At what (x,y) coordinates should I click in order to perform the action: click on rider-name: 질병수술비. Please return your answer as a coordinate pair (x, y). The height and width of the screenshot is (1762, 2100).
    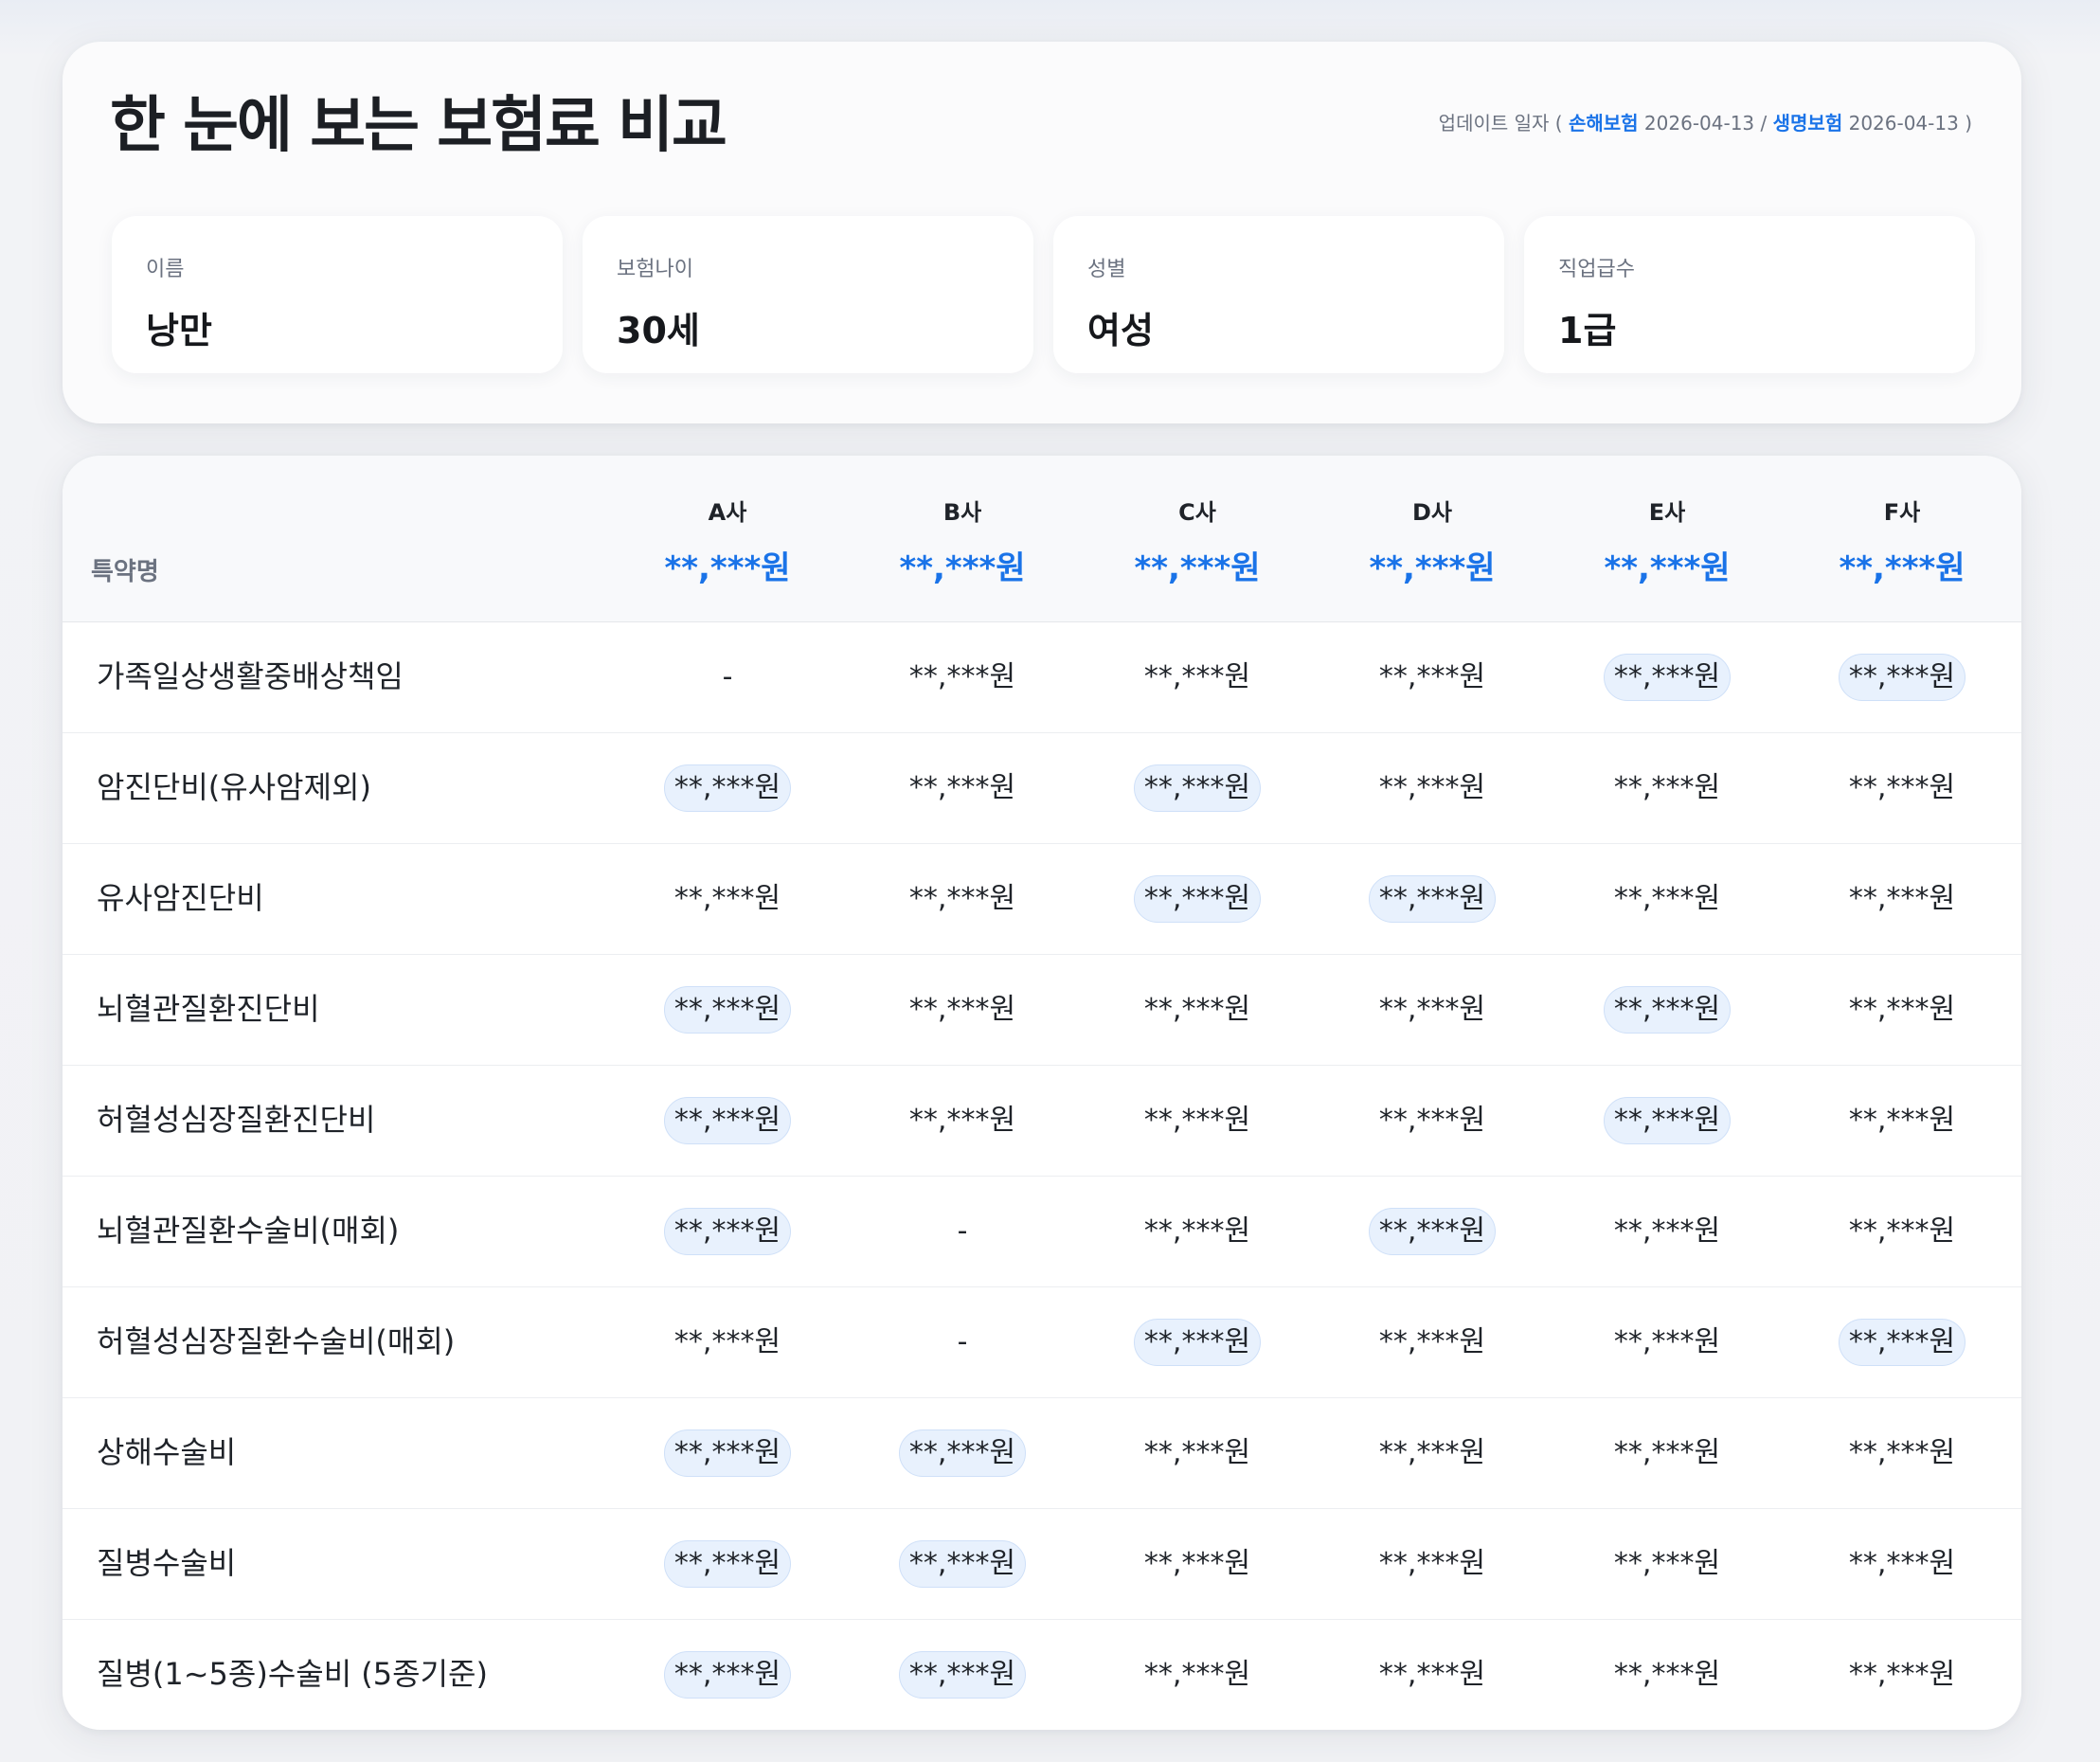
    Looking at the image, I should click on (167, 1563).